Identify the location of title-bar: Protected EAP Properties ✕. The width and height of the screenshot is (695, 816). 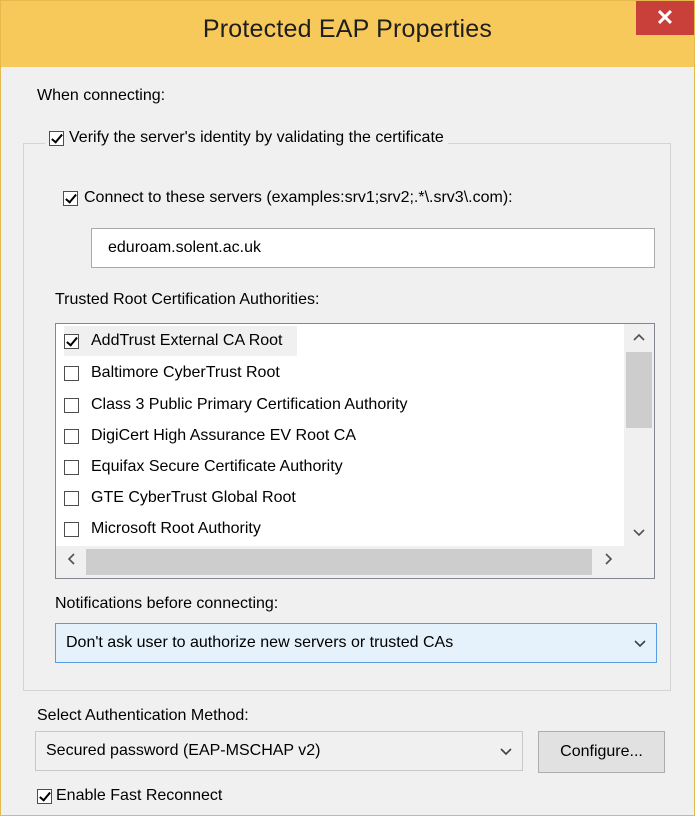
(347, 34).